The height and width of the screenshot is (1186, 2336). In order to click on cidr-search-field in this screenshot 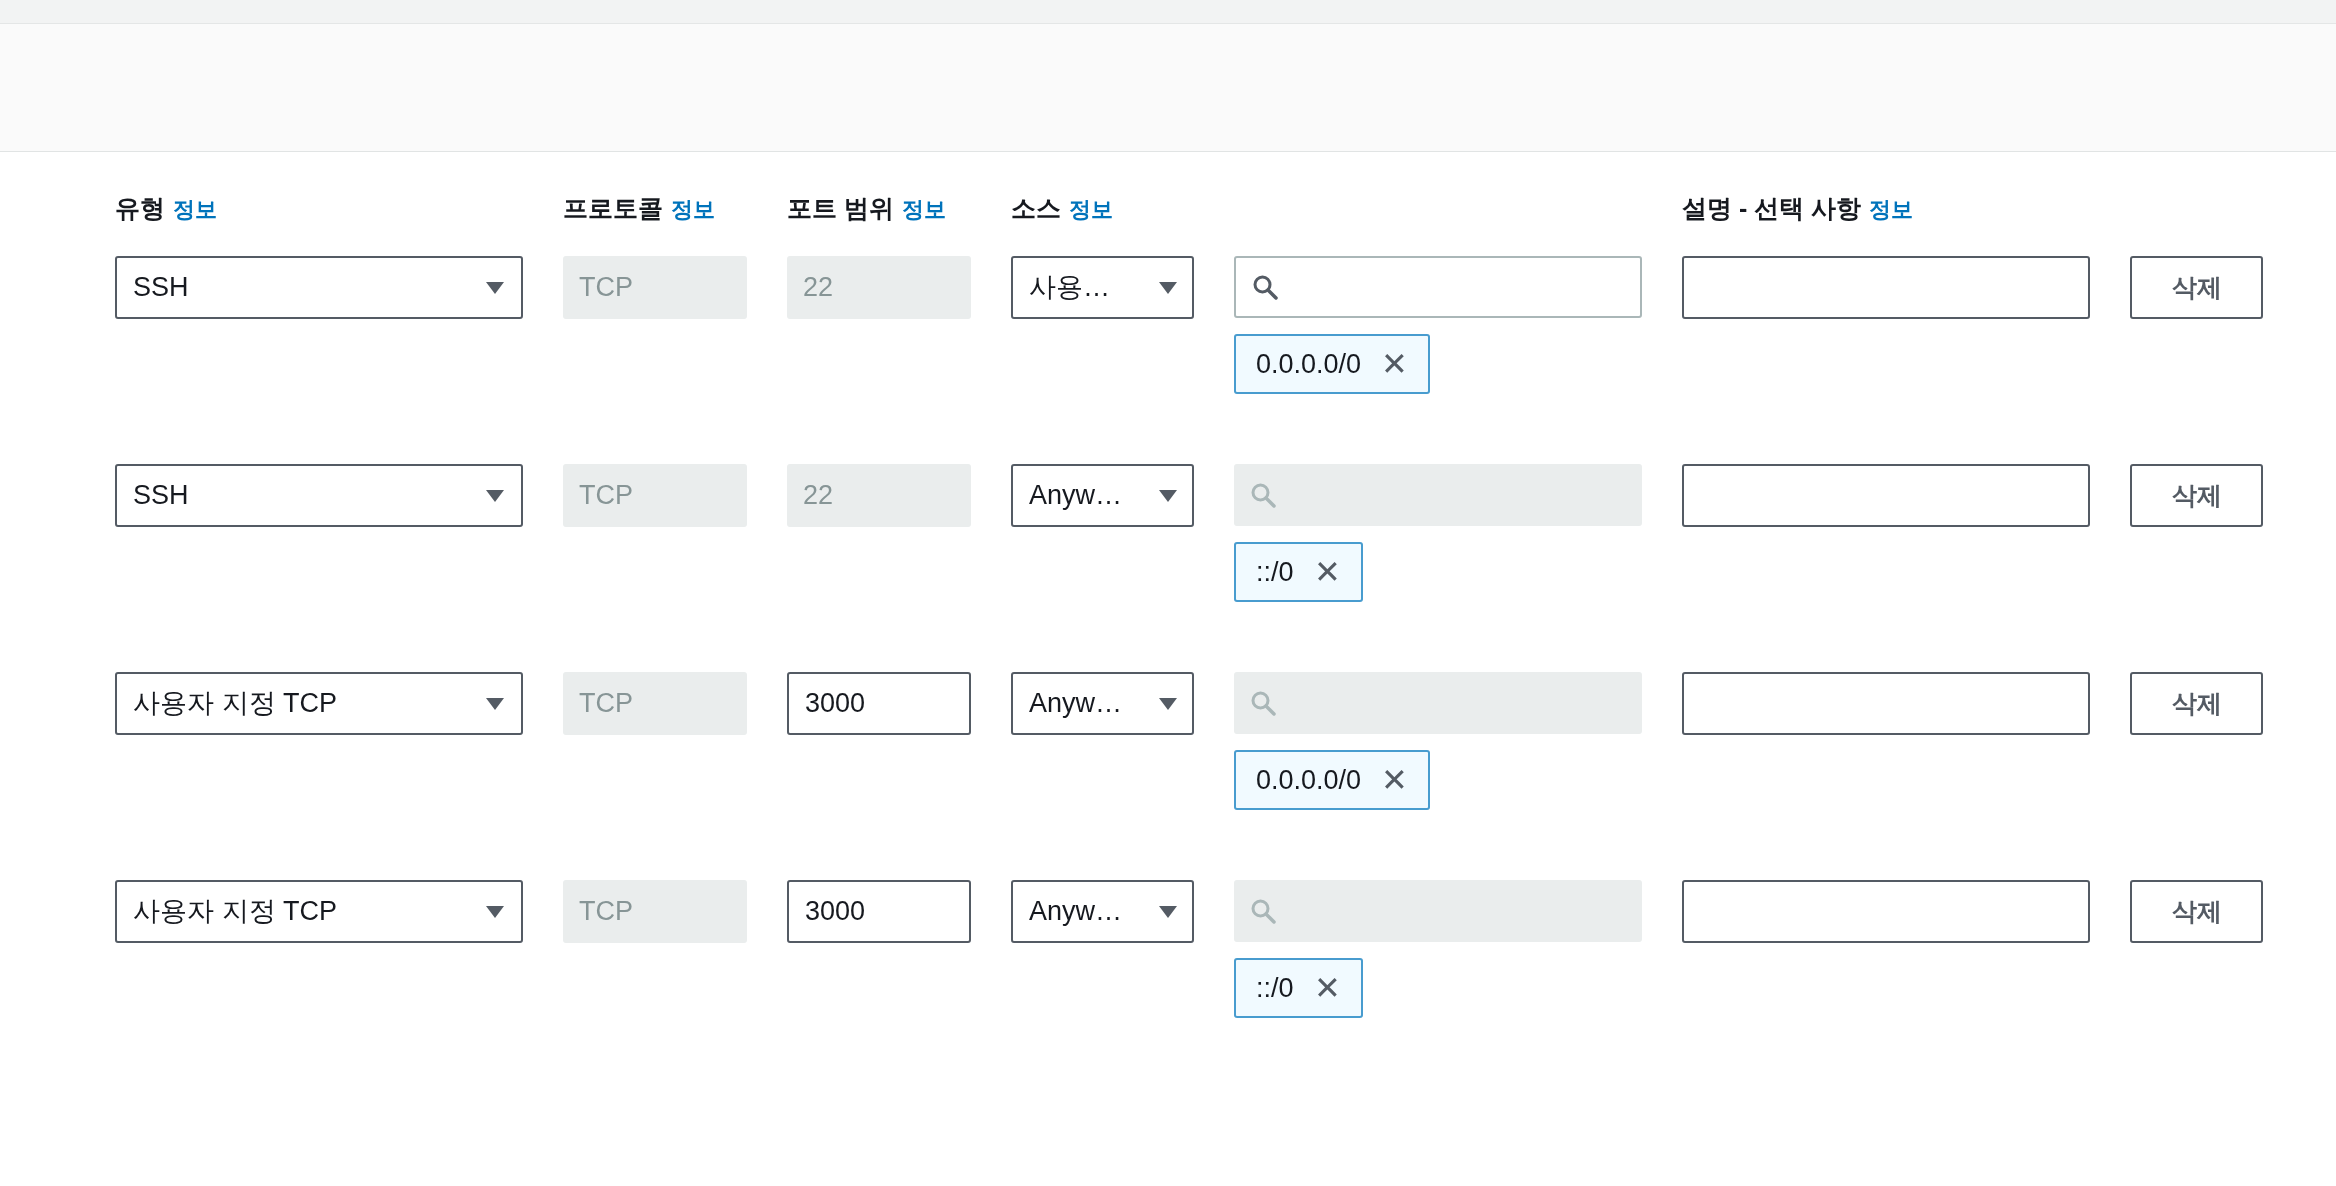, I will do `click(1438, 287)`.